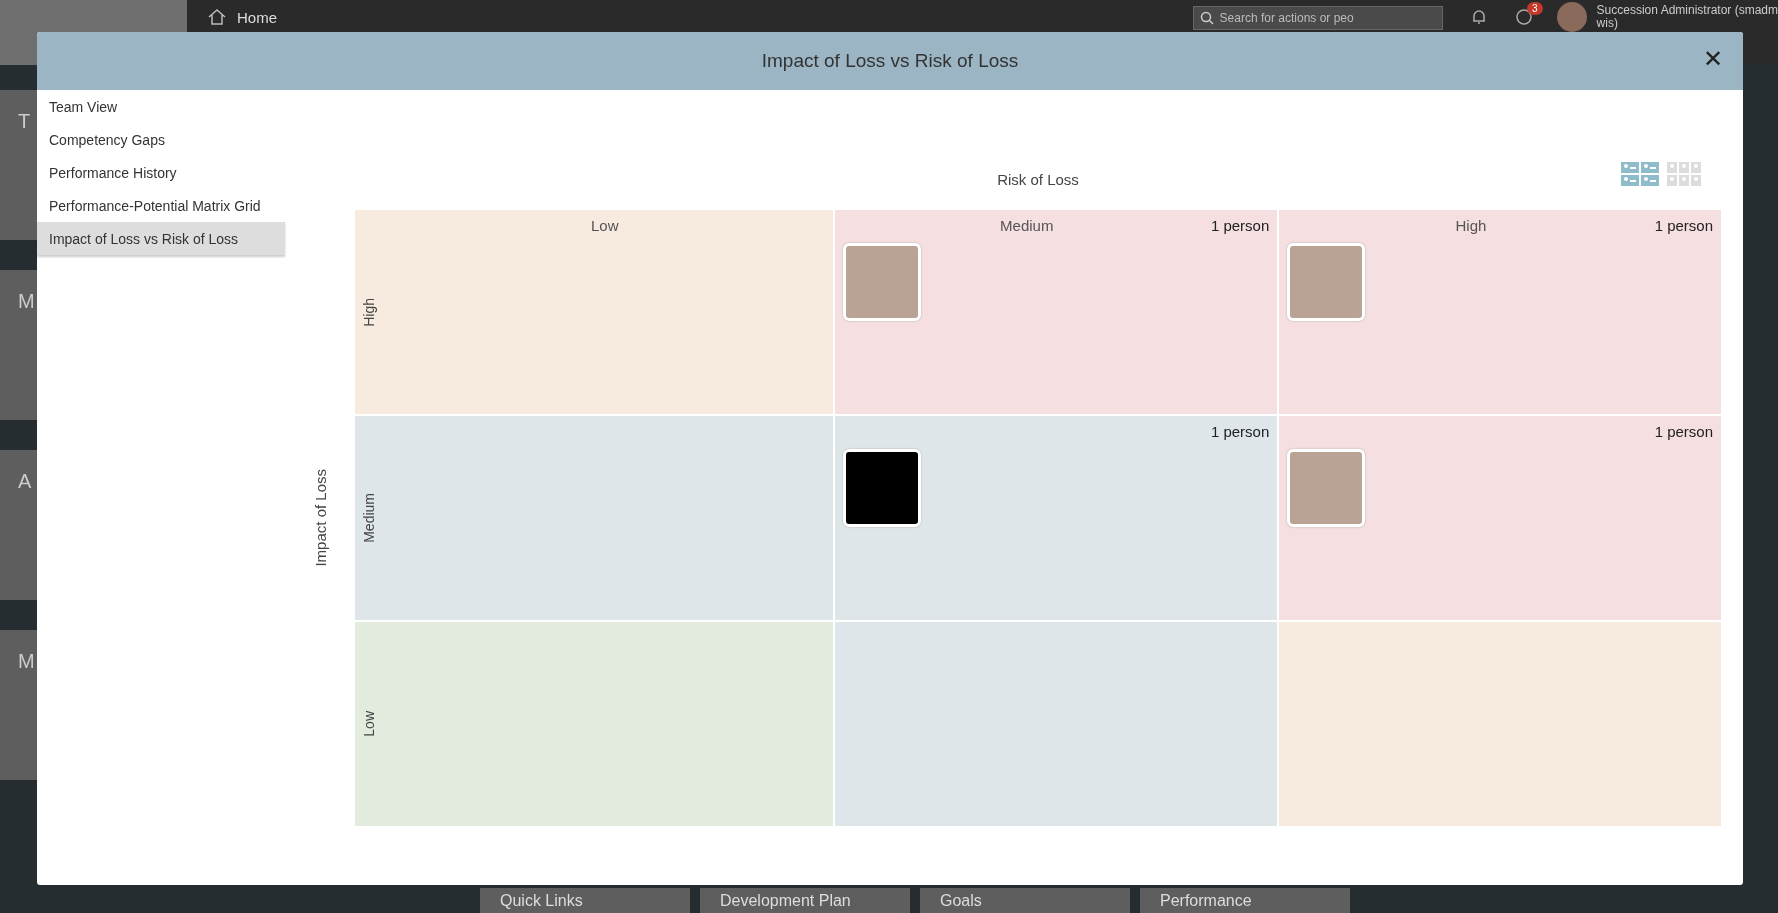 The width and height of the screenshot is (1778, 913). Describe the element at coordinates (257, 17) in the screenshot. I see `home-link: Home` at that location.